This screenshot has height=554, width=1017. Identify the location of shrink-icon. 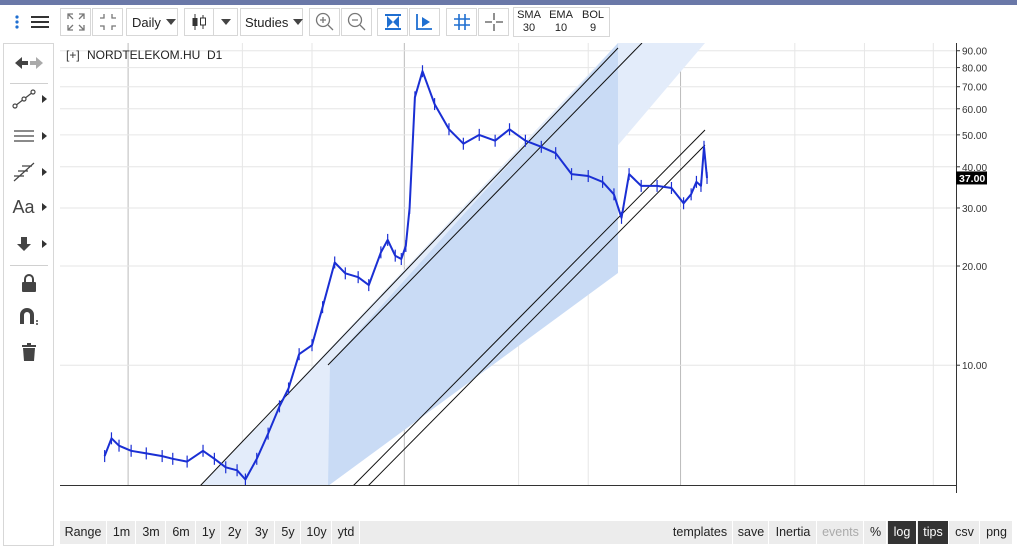
(107, 22).